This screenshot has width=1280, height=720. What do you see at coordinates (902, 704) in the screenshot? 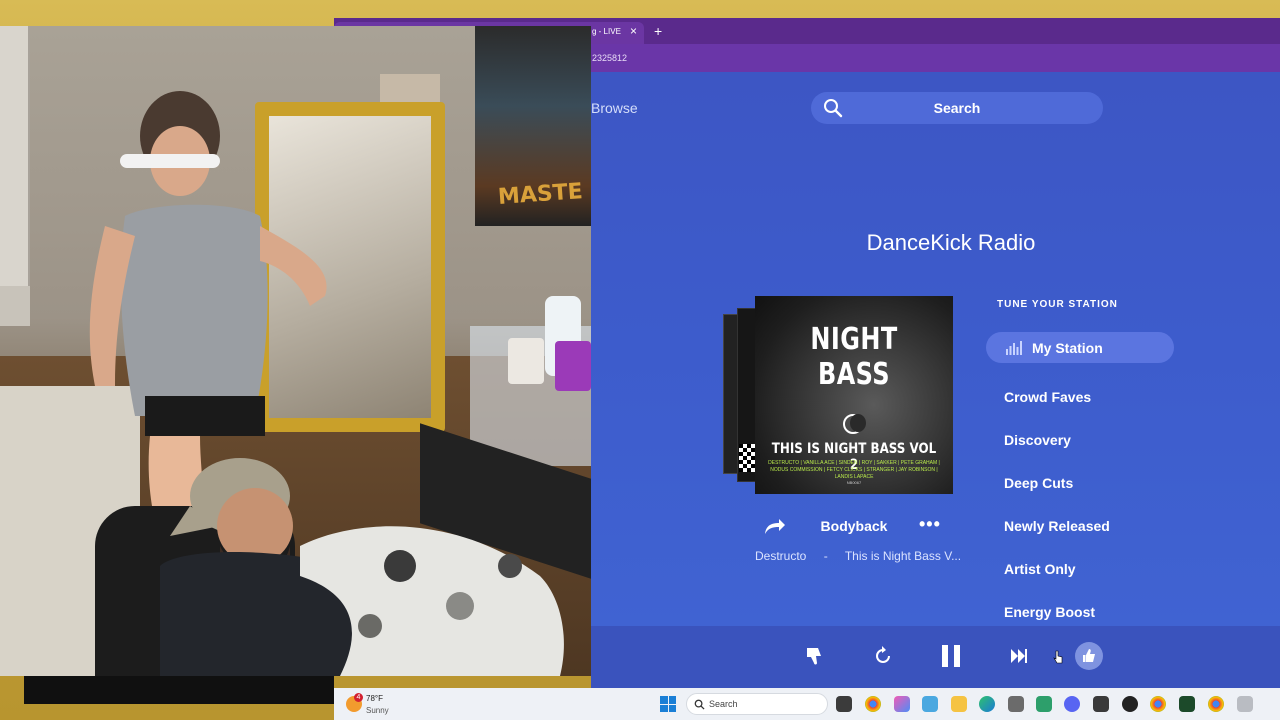
I see `copilot-icon` at bounding box center [902, 704].